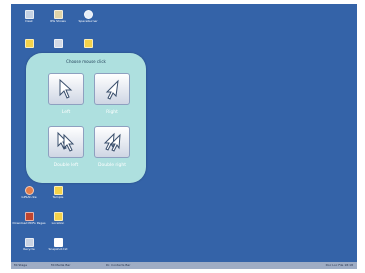 The height and width of the screenshot is (273, 365). I want to click on monitor-icon, so click(29, 14).